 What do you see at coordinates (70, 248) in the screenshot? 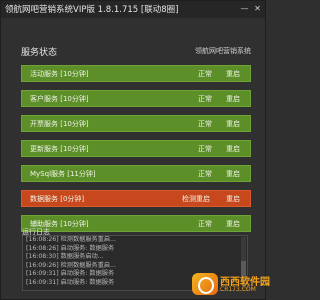
I see `log-line: [16:08:26] 启动服务: 数据服务` at bounding box center [70, 248].